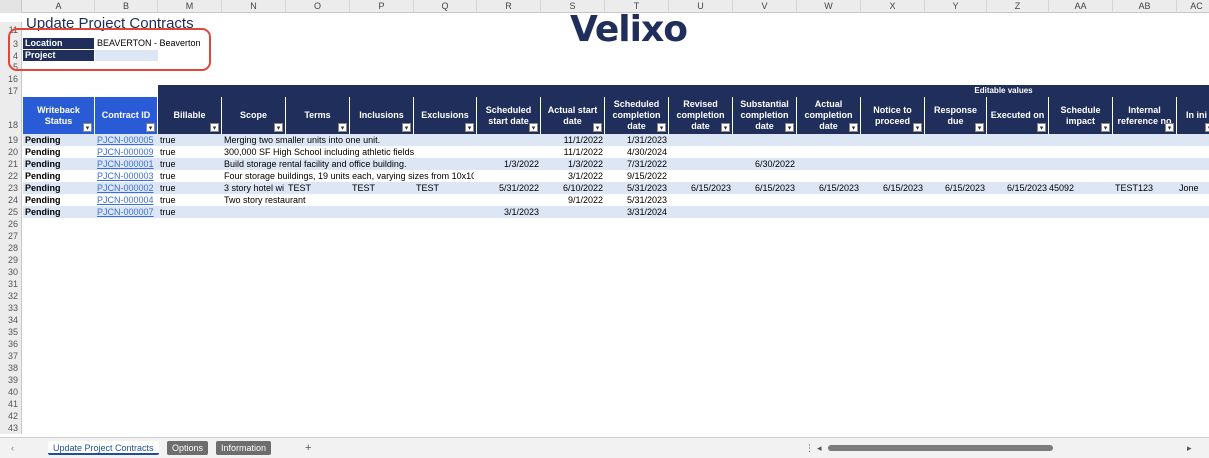 This screenshot has height=458, width=1209. Describe the element at coordinates (1193, 6) in the screenshot. I see `column-header-ac: AC` at that location.